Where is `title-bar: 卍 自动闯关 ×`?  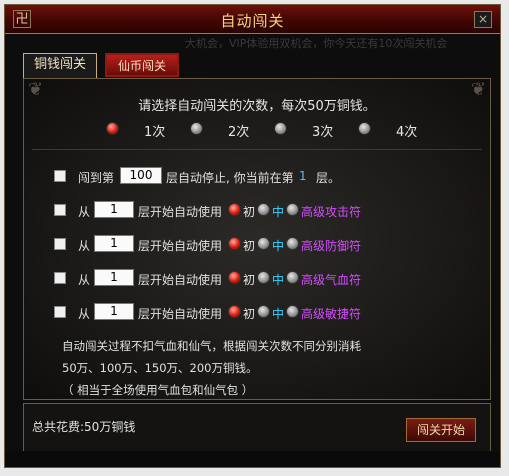 title-bar: 卍 自动闯关 × is located at coordinates (252, 19).